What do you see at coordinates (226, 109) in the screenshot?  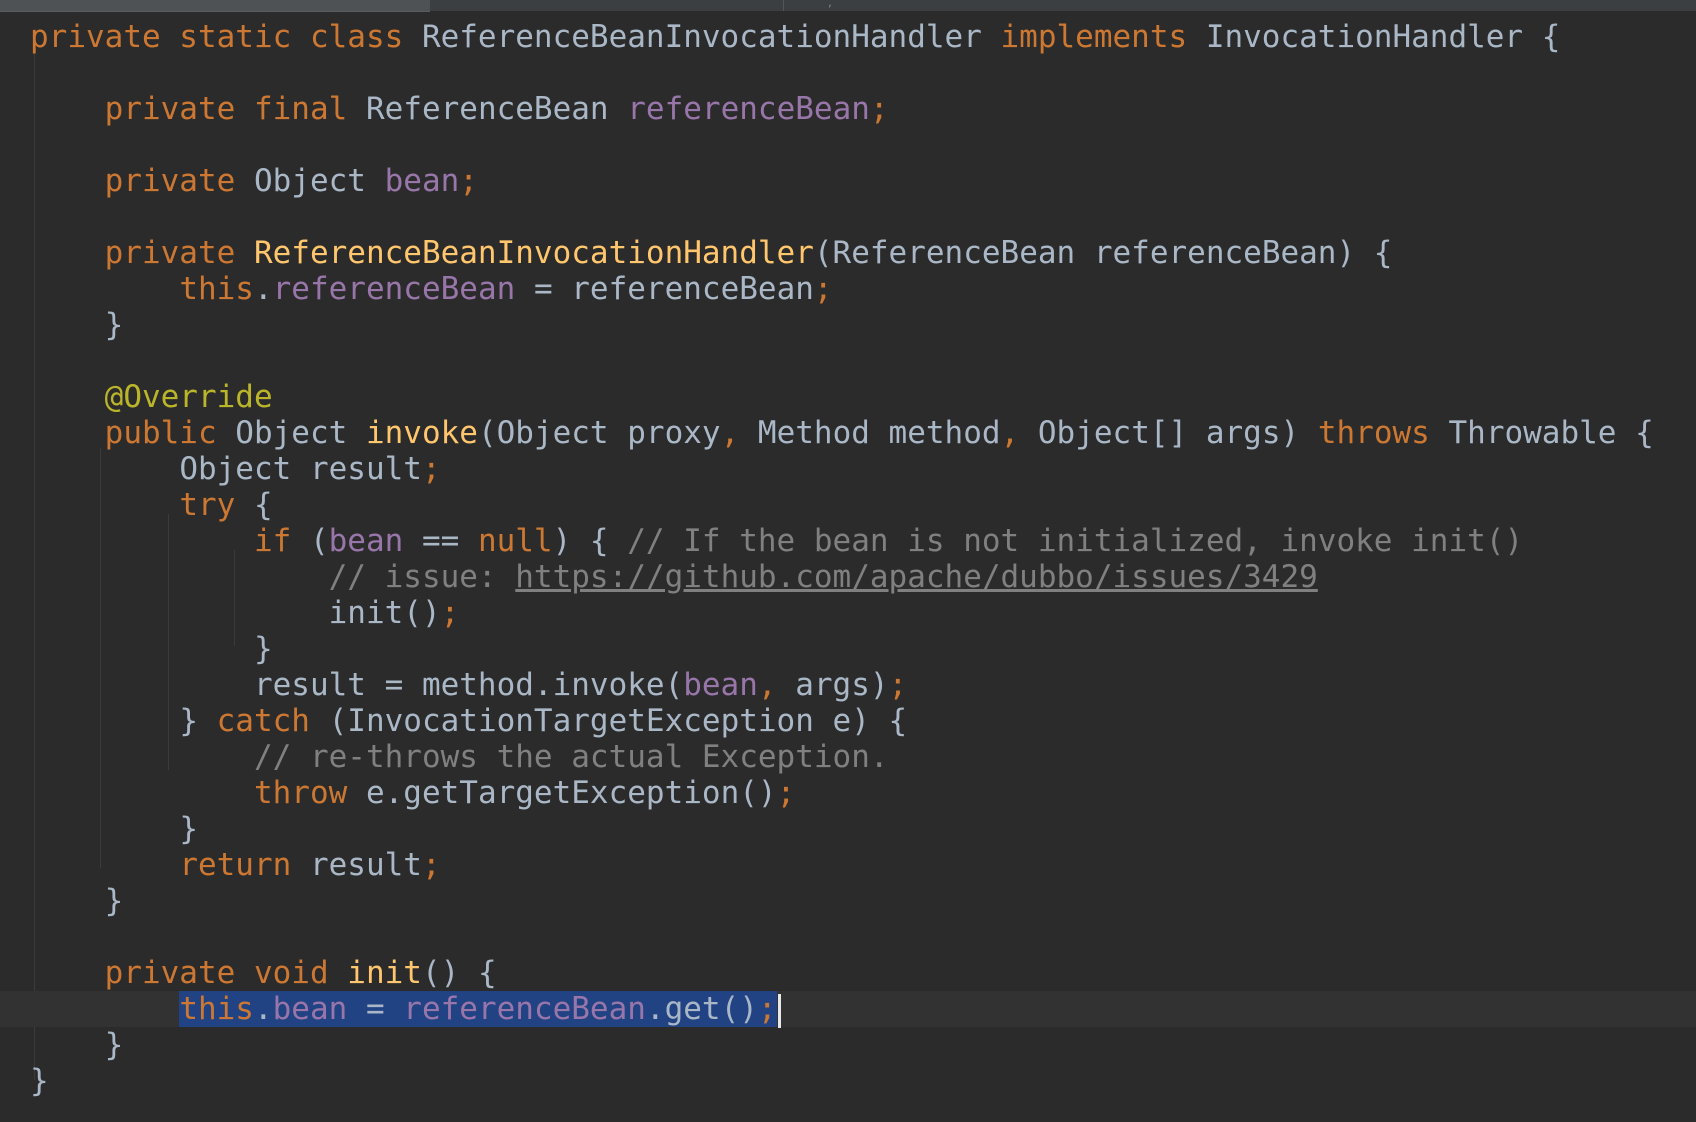 I see `code-token: private final` at bounding box center [226, 109].